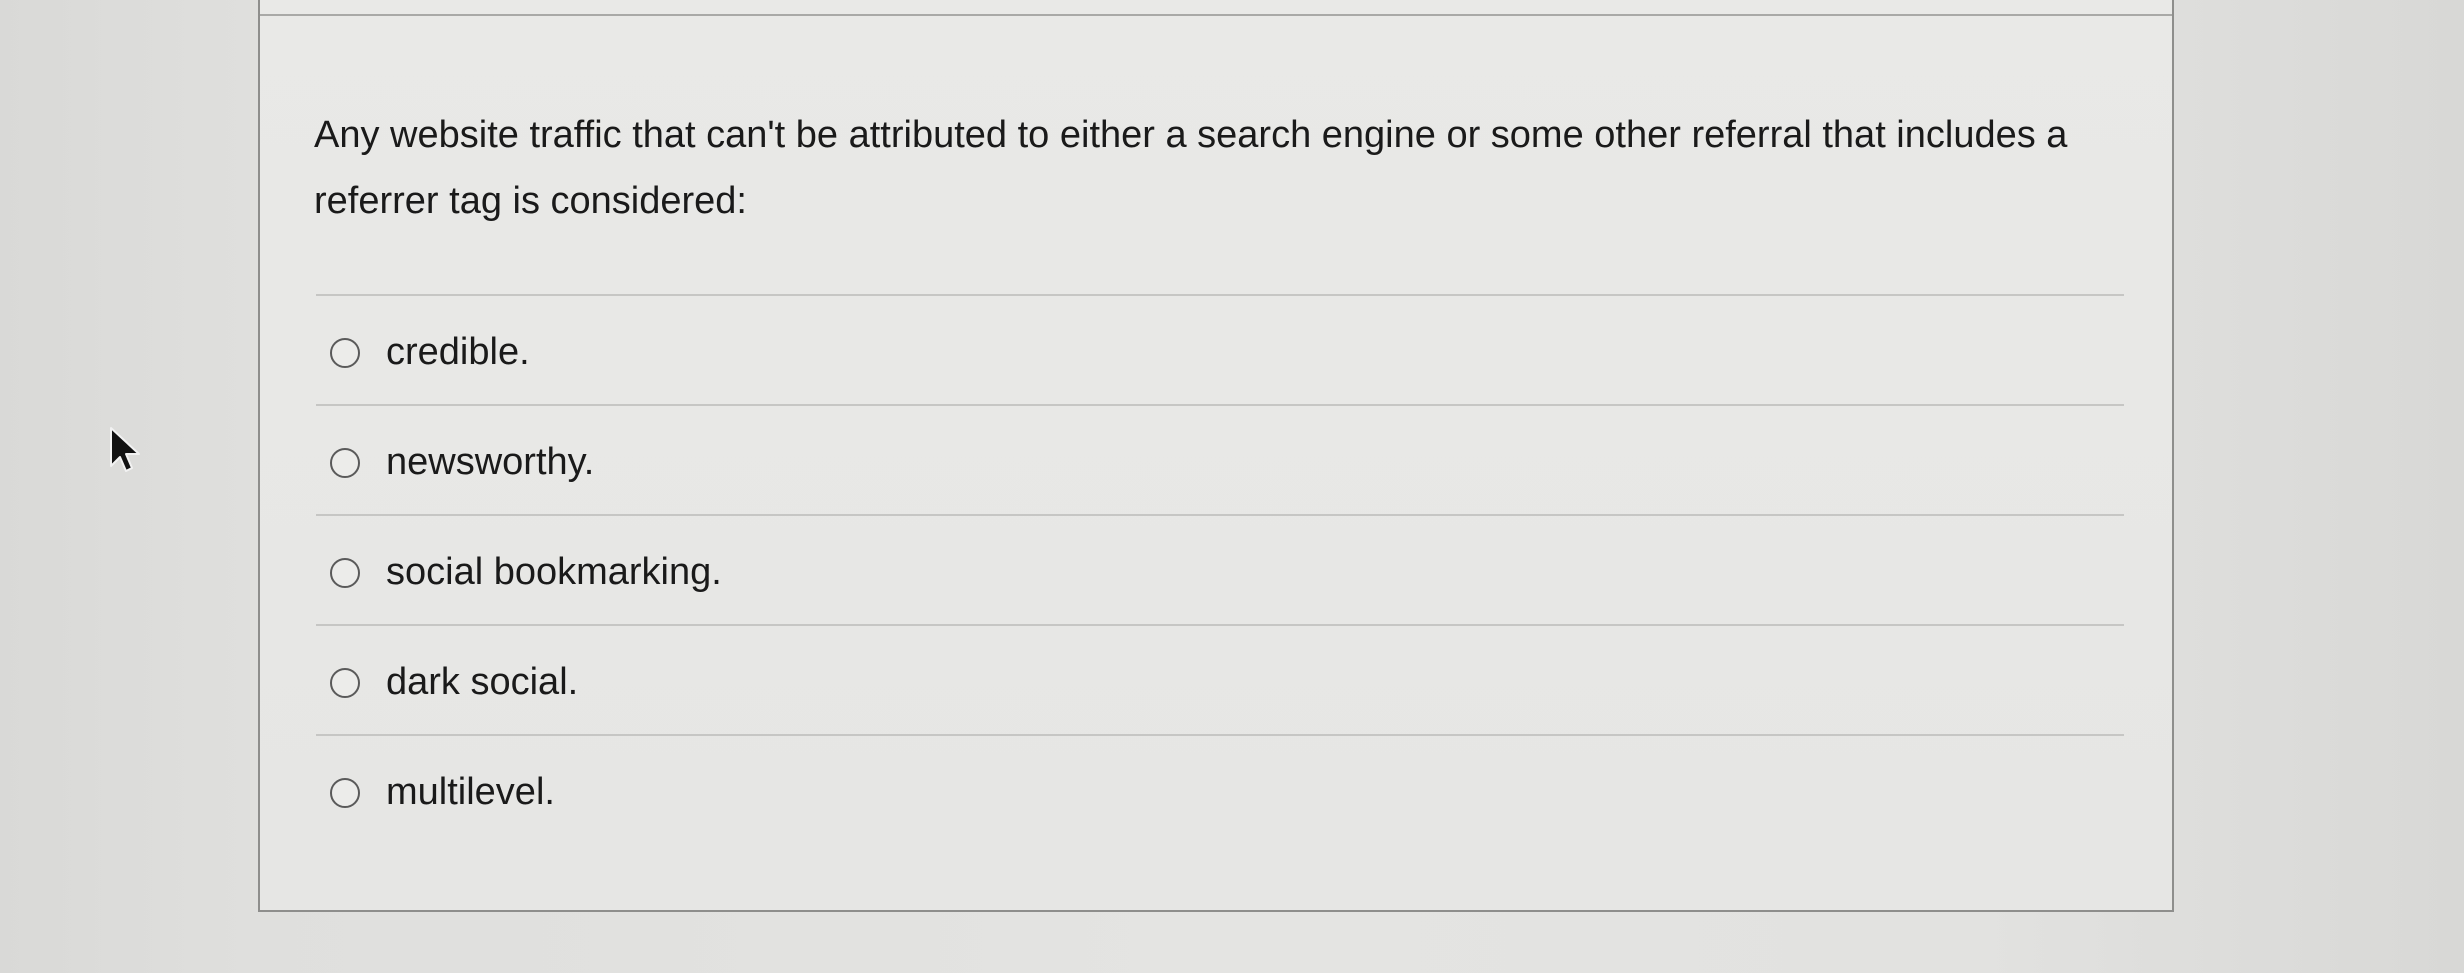  What do you see at coordinates (1220, 349) in the screenshot?
I see `answer-option: credible.` at bounding box center [1220, 349].